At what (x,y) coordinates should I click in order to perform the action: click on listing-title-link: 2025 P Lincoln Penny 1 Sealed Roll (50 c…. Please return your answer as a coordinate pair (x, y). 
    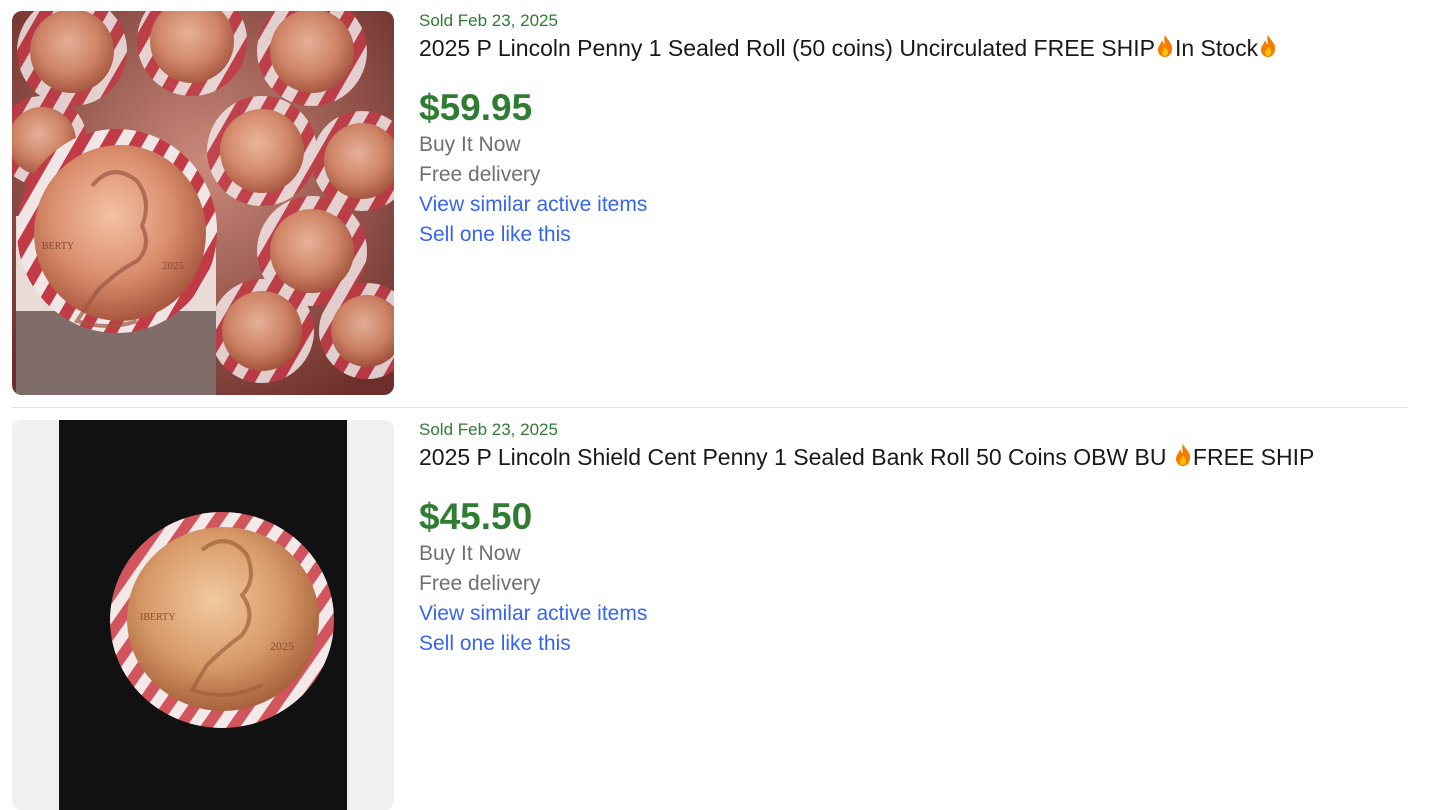
    Looking at the image, I should click on (919, 48).